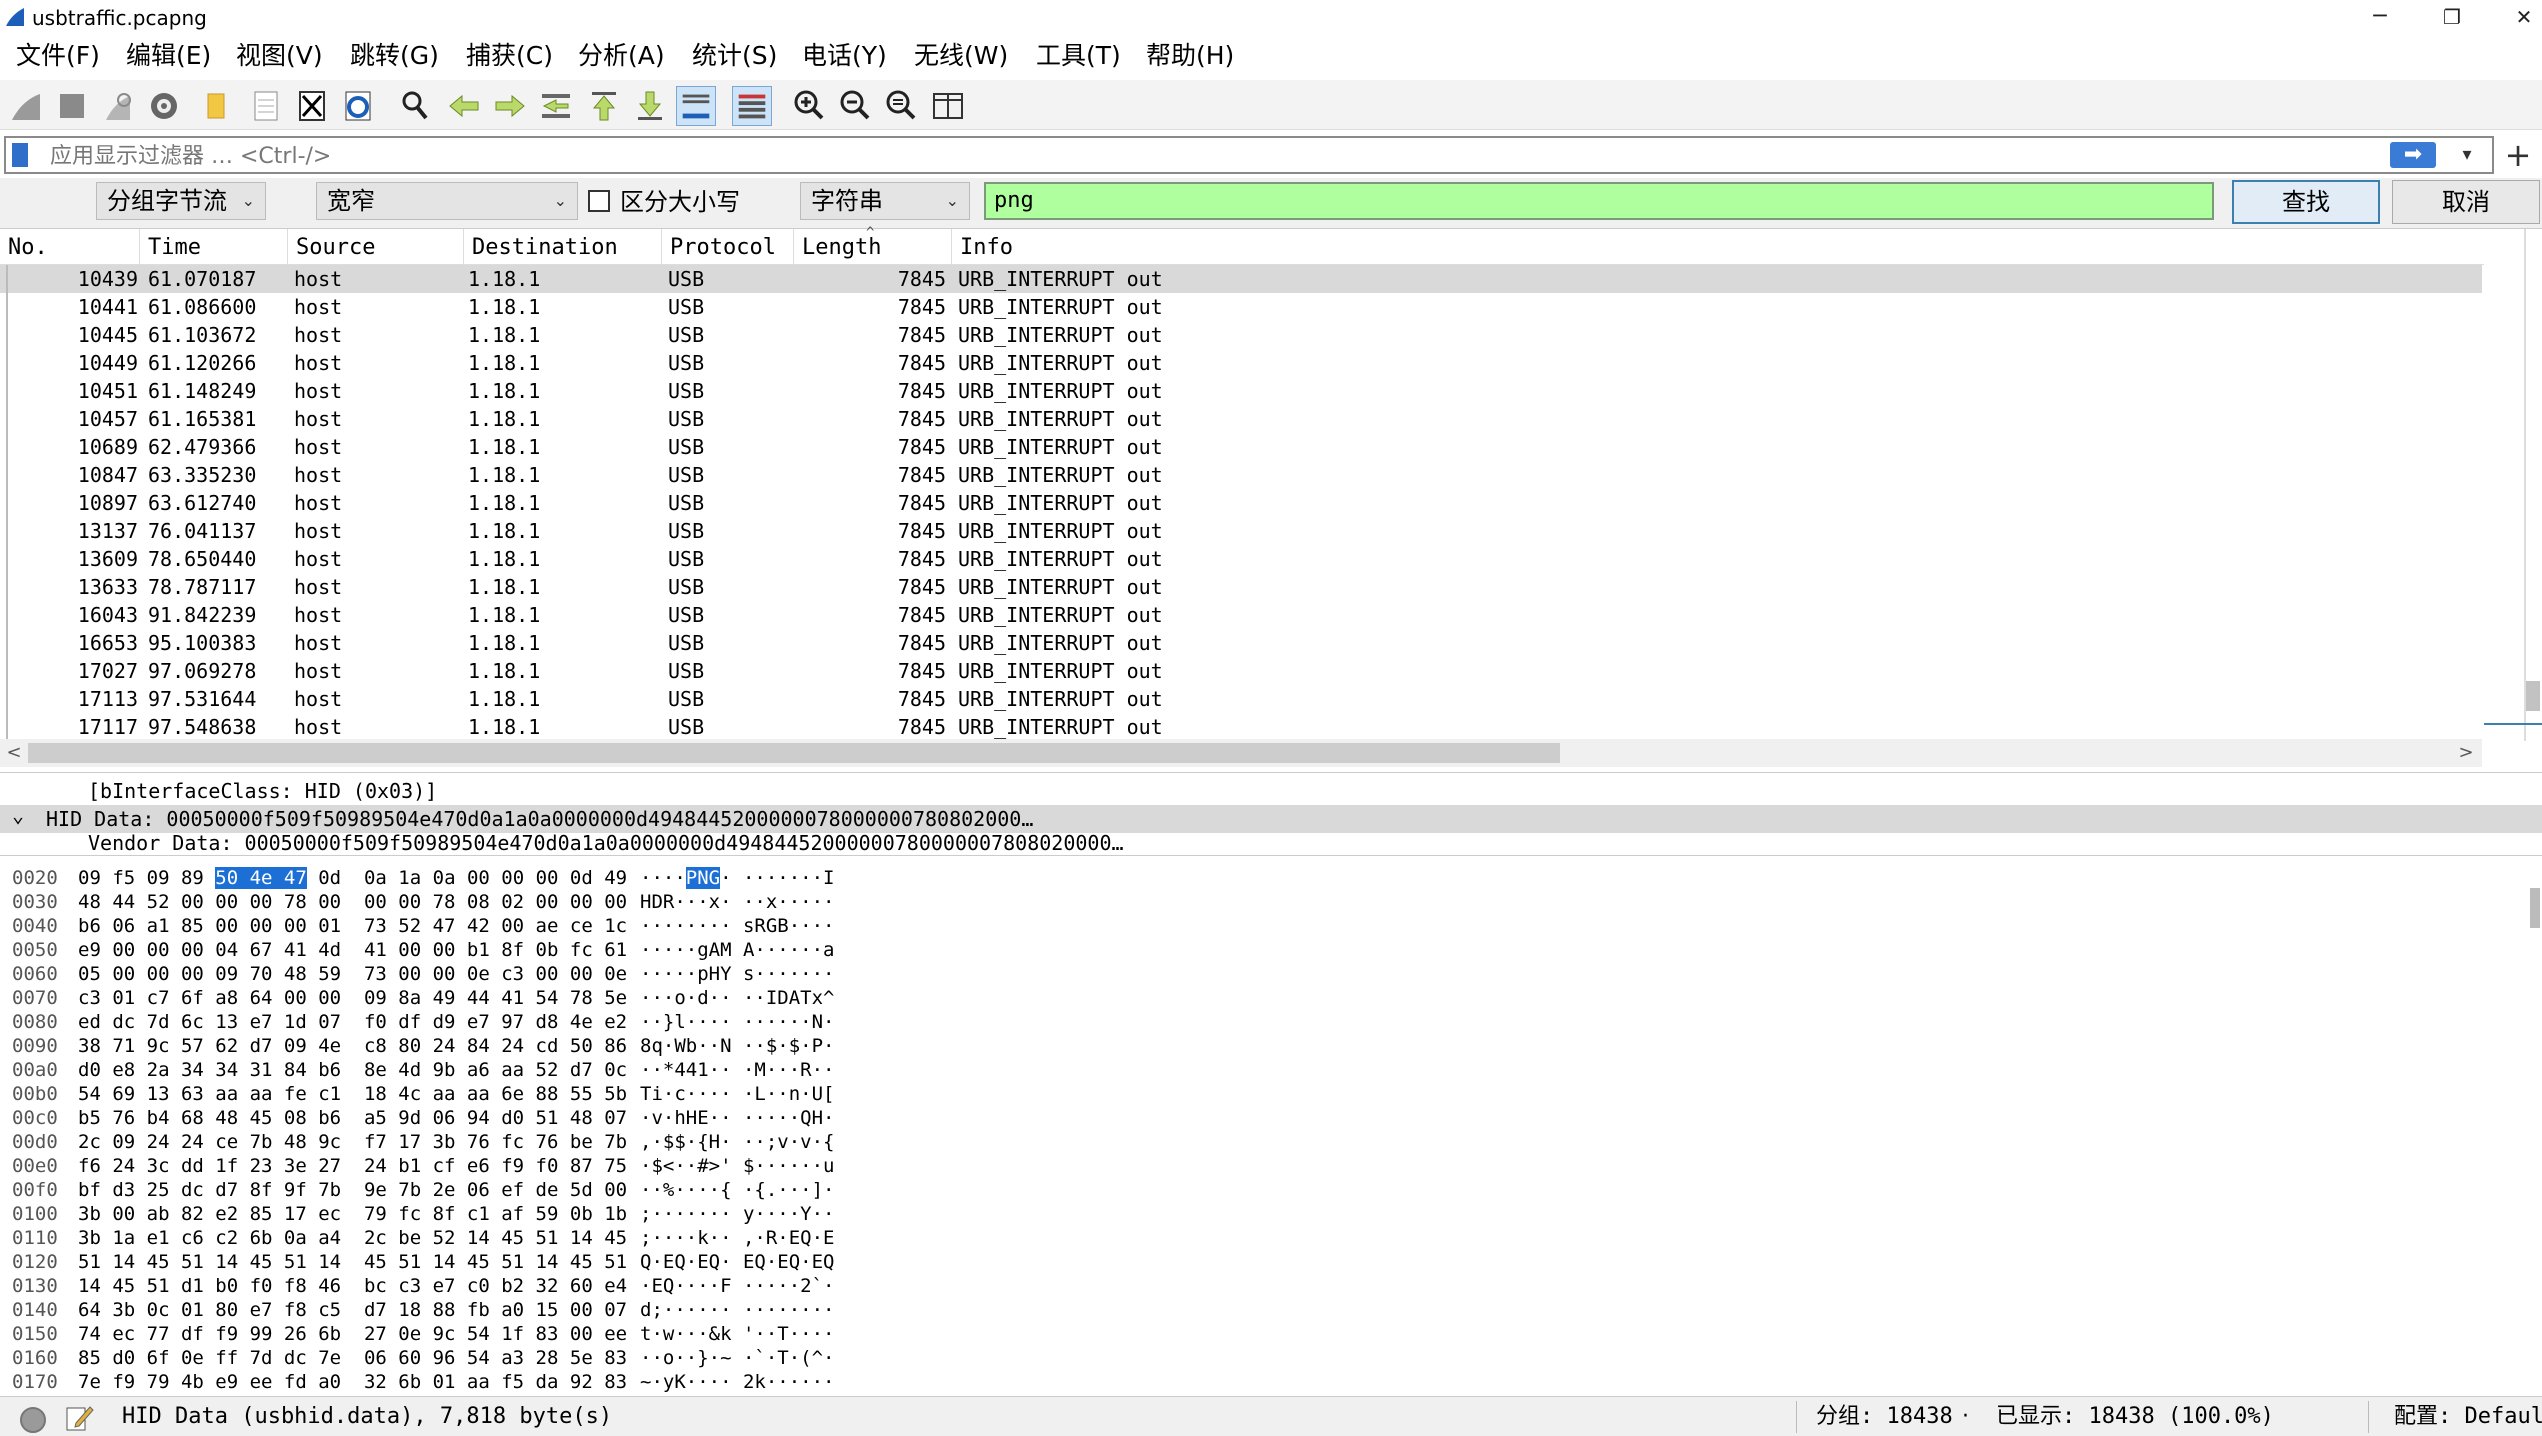  What do you see at coordinates (737, 1070) in the screenshot?
I see `ascii-bytes: ··*441·· ·M···R··` at bounding box center [737, 1070].